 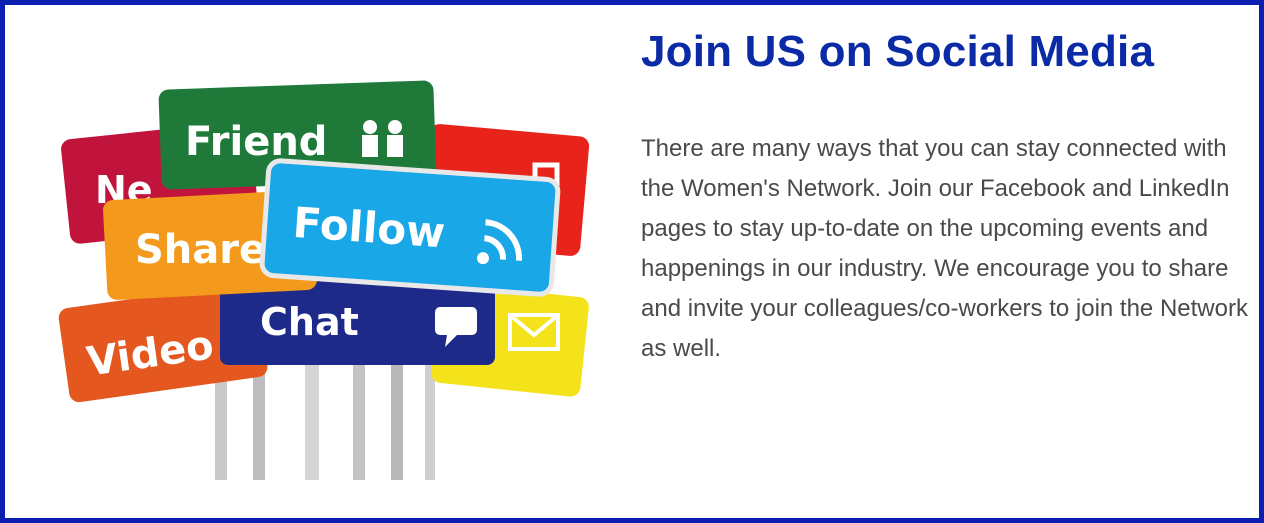 What do you see at coordinates (309, 322) in the screenshot?
I see `chat-sign-label: Chat` at bounding box center [309, 322].